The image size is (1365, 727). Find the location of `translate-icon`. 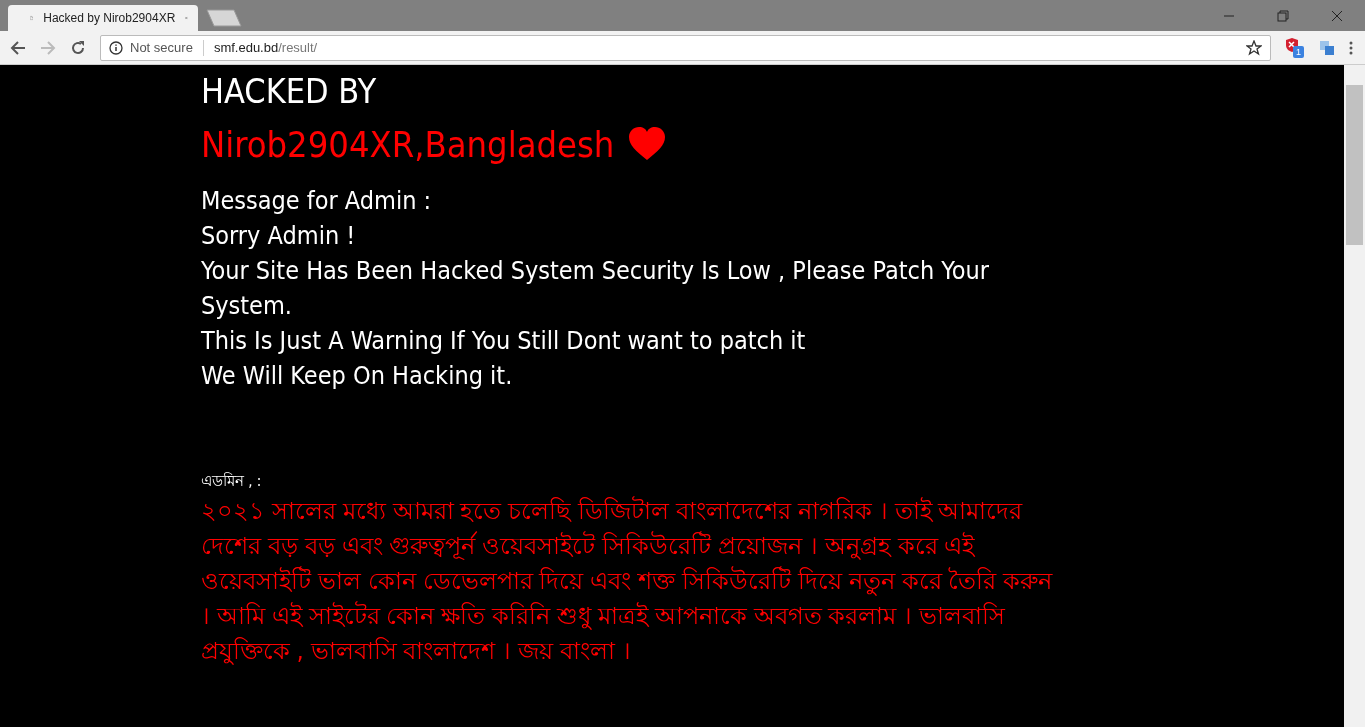

translate-icon is located at coordinates (1327, 47).